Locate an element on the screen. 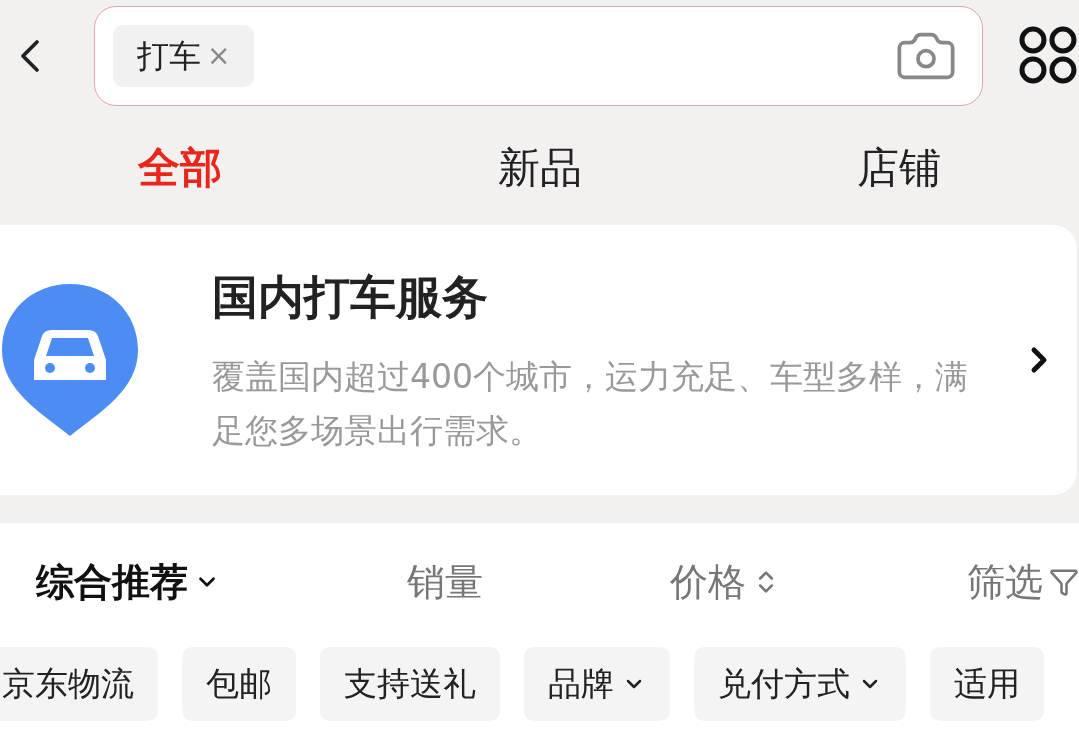  category-tab: 新品 is located at coordinates (539, 167).